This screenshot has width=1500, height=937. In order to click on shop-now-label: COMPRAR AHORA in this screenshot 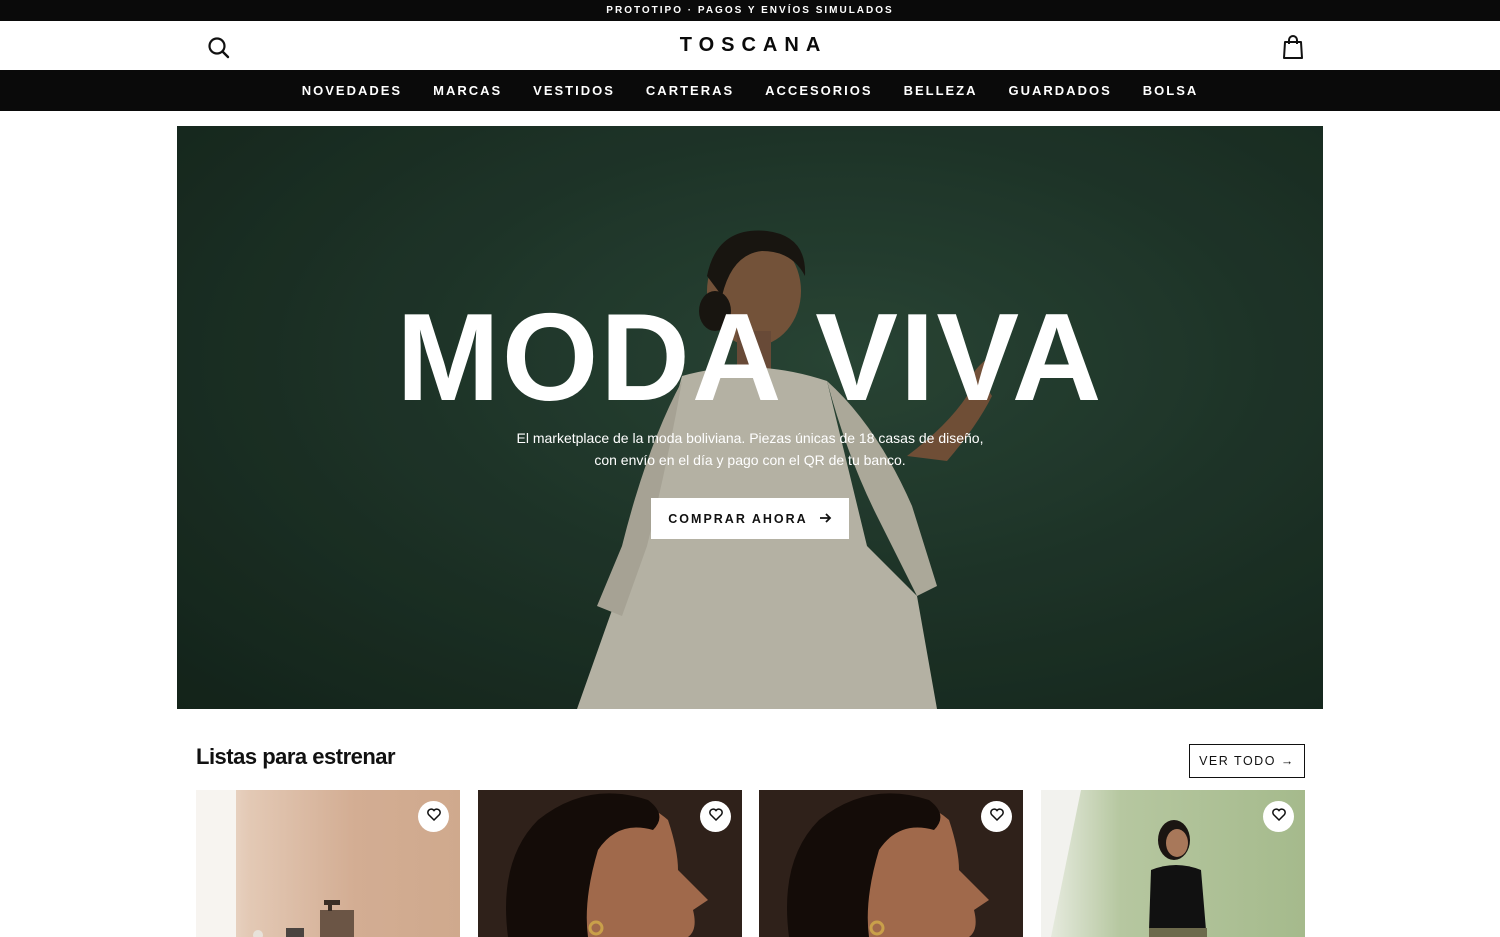, I will do `click(738, 518)`.